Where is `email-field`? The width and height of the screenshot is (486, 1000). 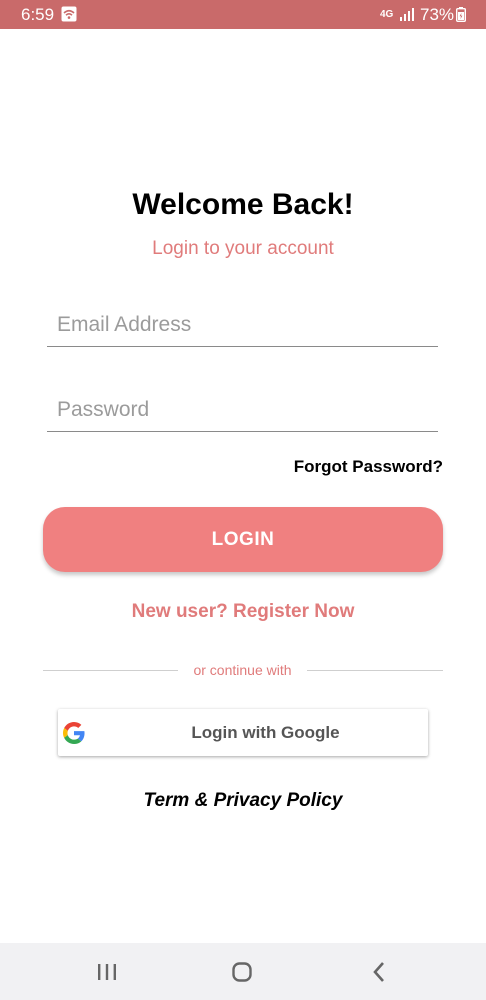
email-field is located at coordinates (242, 325).